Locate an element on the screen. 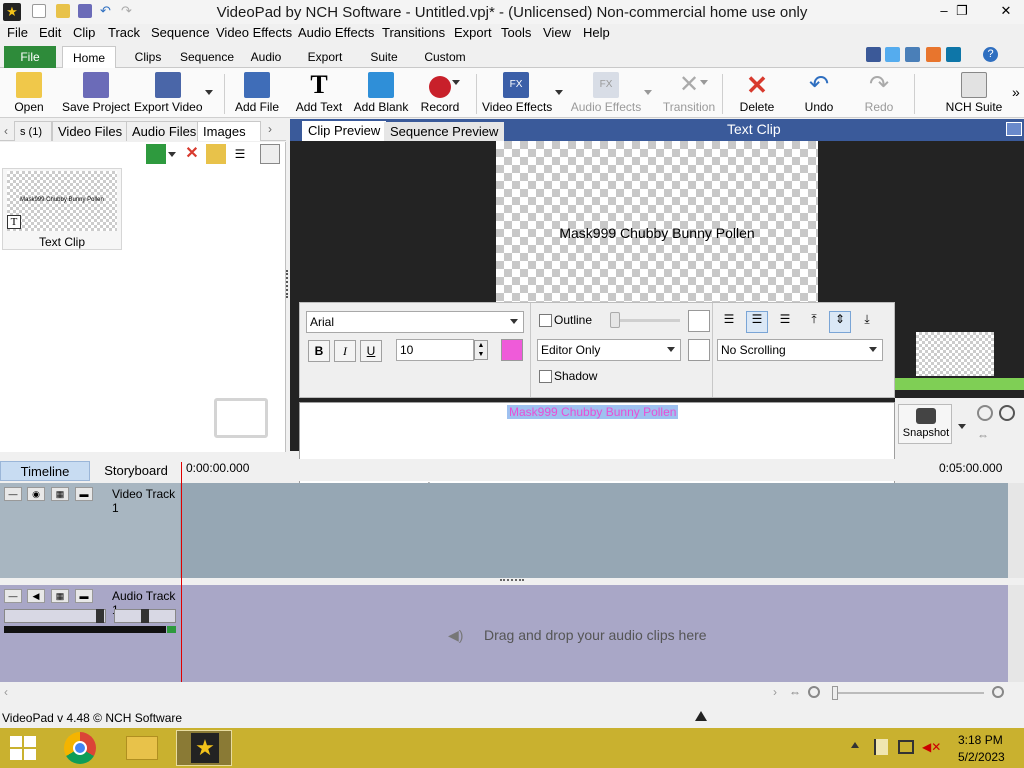 The width and height of the screenshot is (1024, 768). tab-audio: Audio is located at coordinates (266, 57).